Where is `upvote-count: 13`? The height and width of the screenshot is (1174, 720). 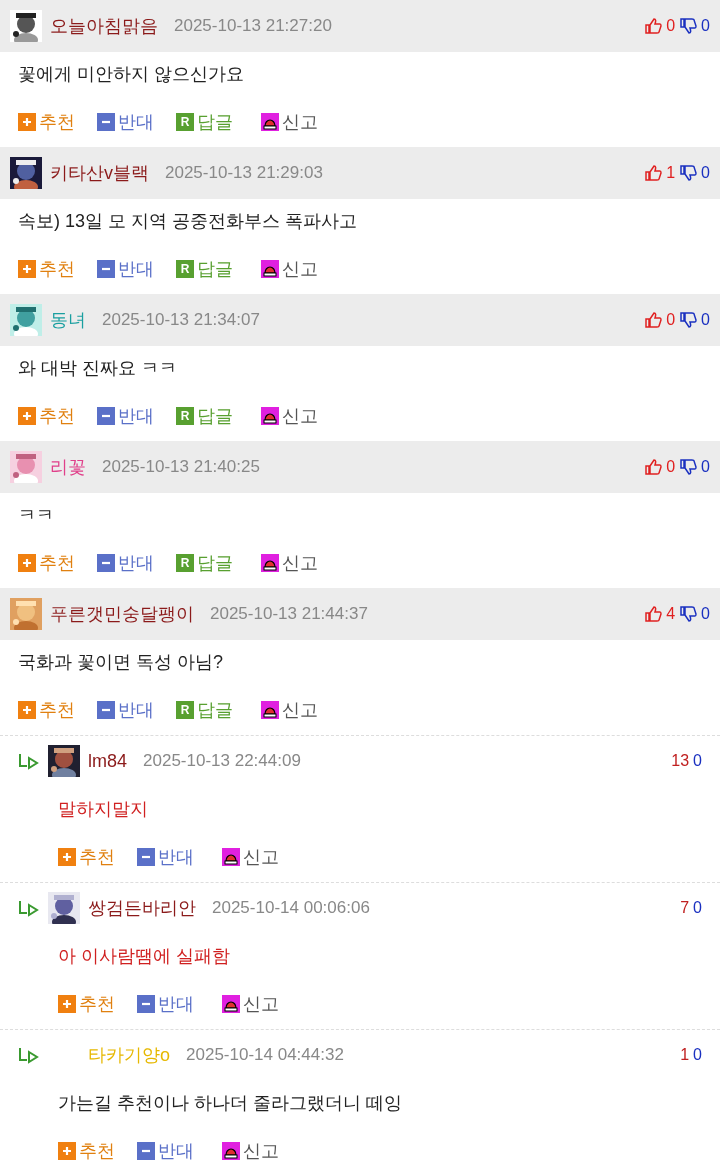
upvote-count: 13 is located at coordinates (680, 761).